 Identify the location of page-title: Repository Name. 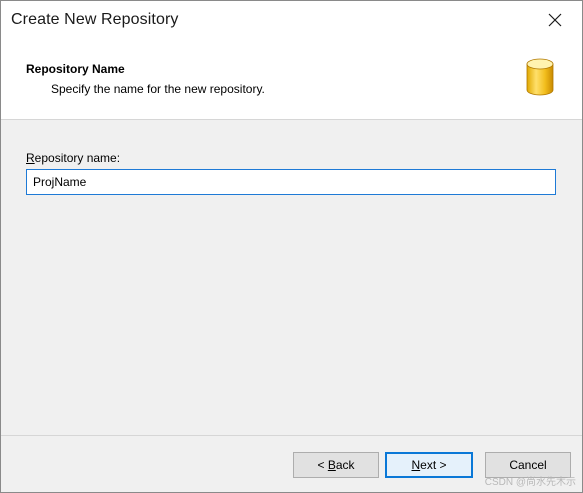
(75, 69).